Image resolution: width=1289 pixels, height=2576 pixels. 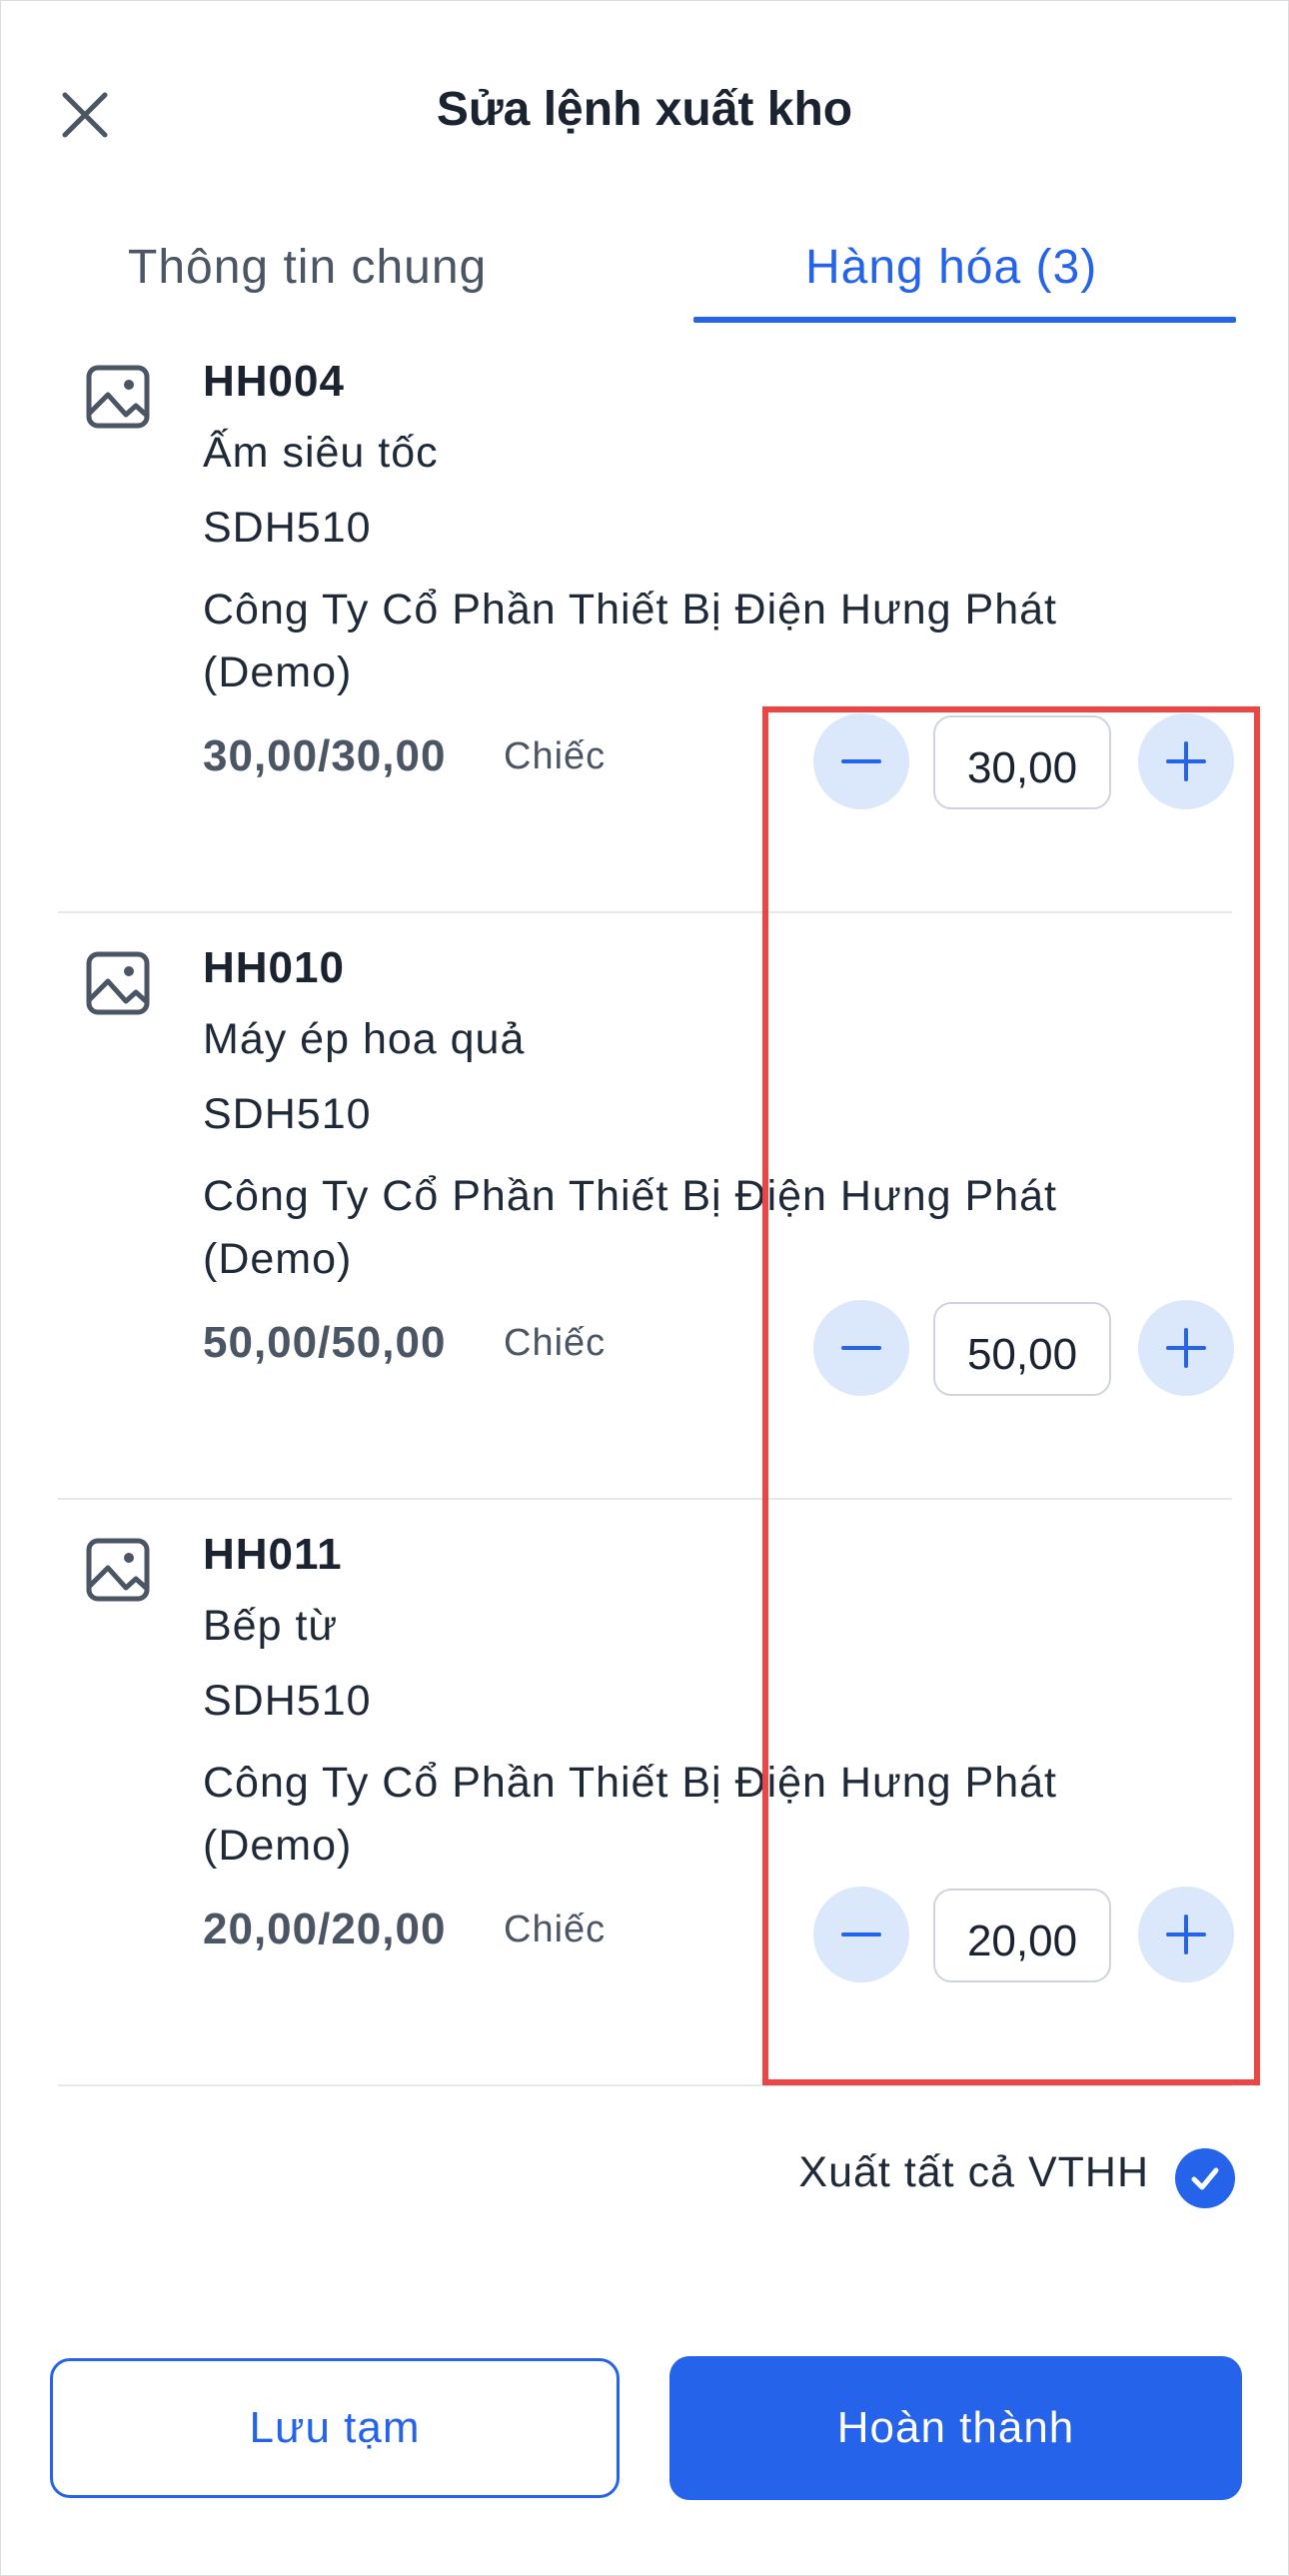 I want to click on export-all-label: Xuất tất cả VTHH, so click(x=973, y=2172).